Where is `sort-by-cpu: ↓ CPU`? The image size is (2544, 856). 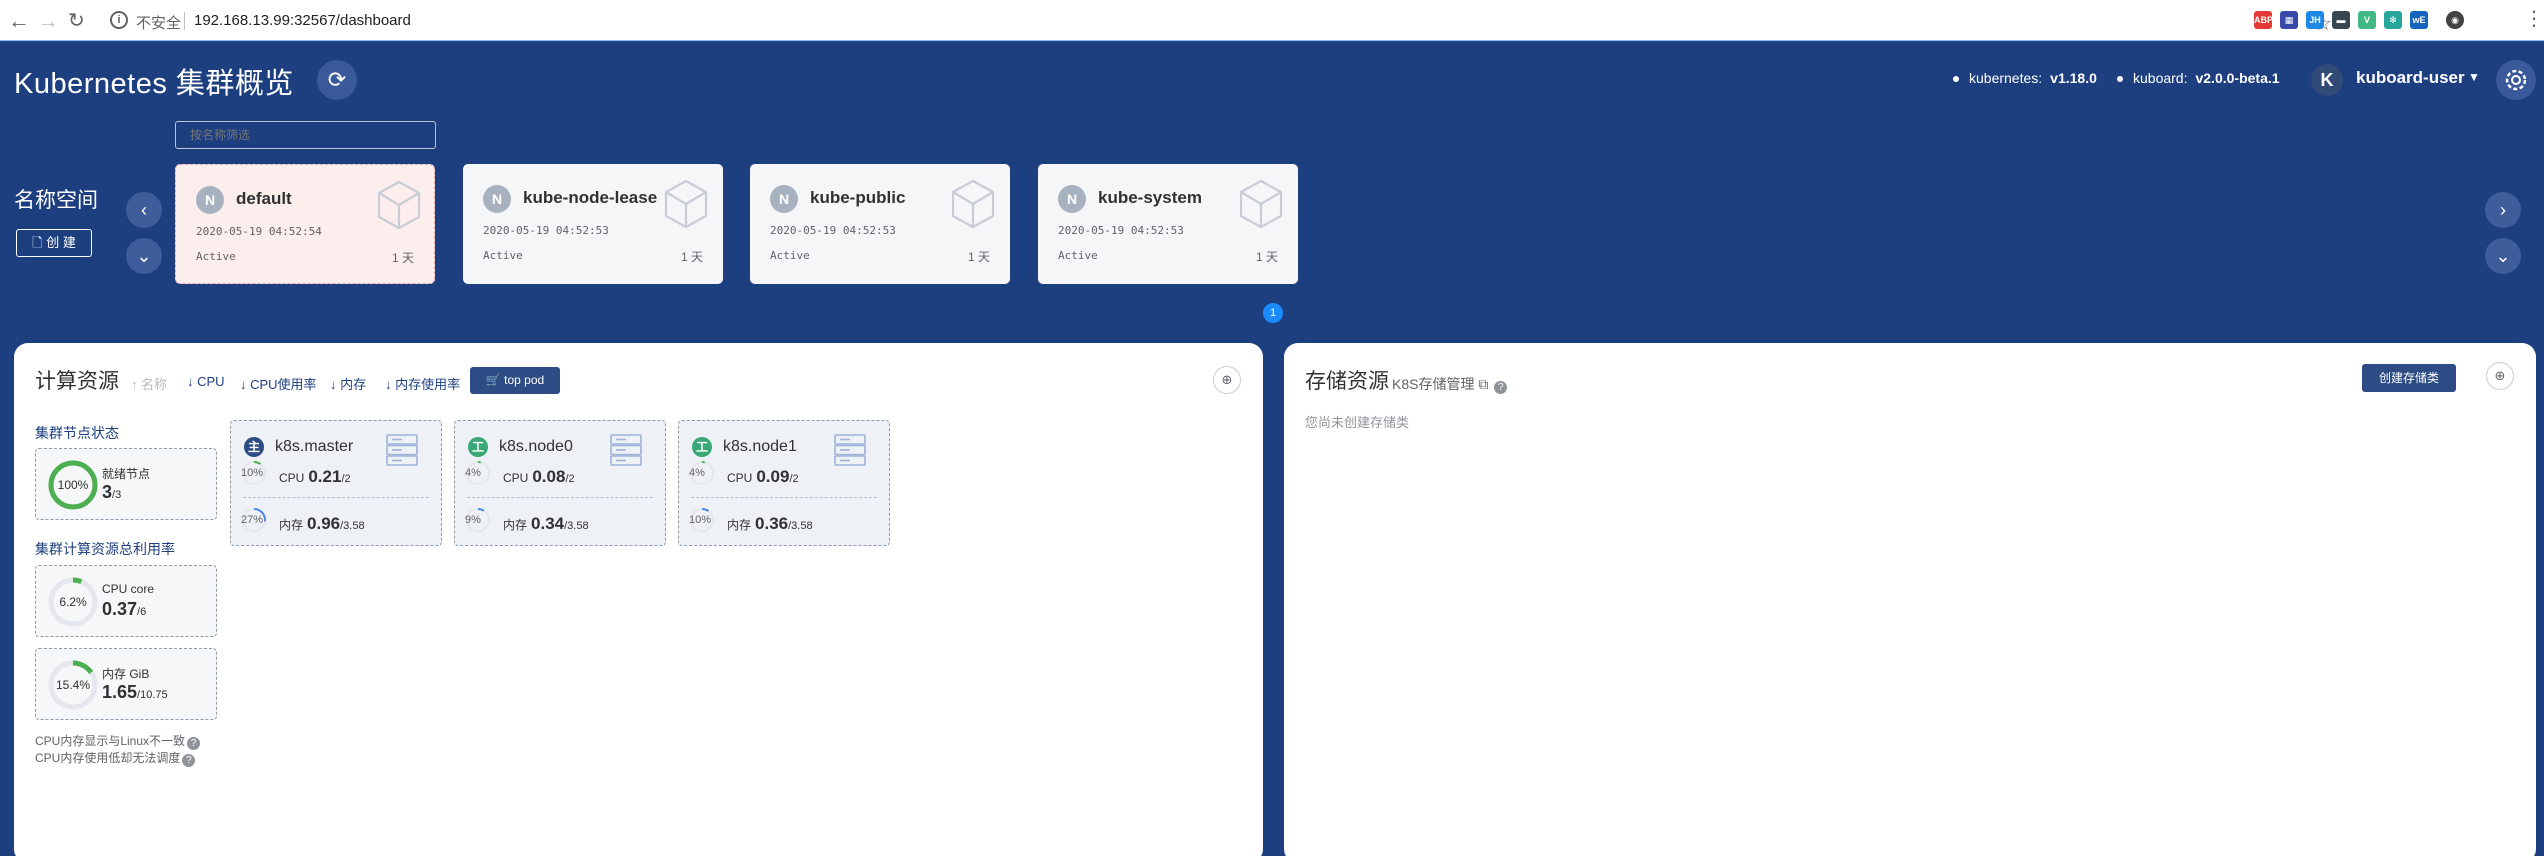 sort-by-cpu: ↓ CPU is located at coordinates (206, 381).